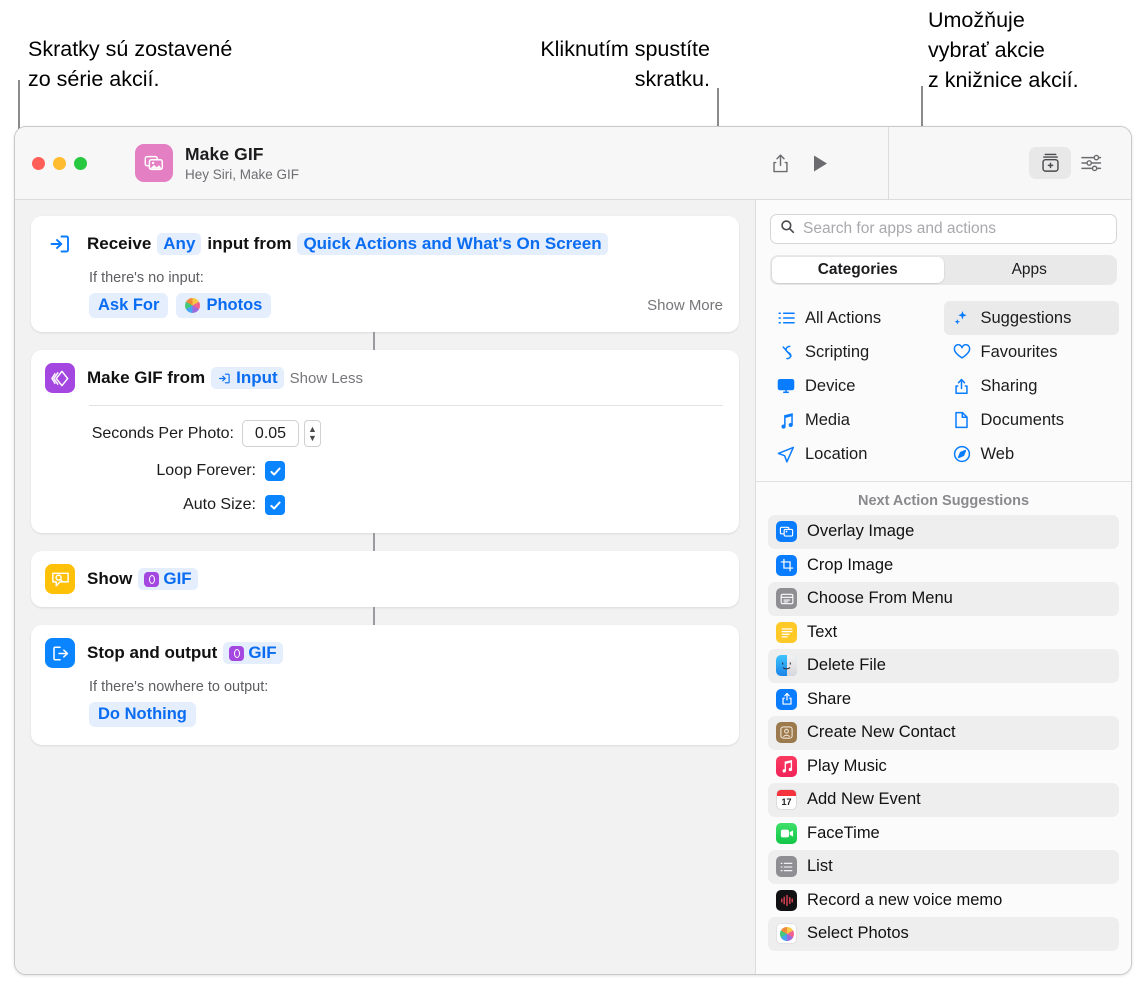 This screenshot has height=987, width=1146. What do you see at coordinates (275, 471) in the screenshot?
I see `loop-forever-checkbox` at bounding box center [275, 471].